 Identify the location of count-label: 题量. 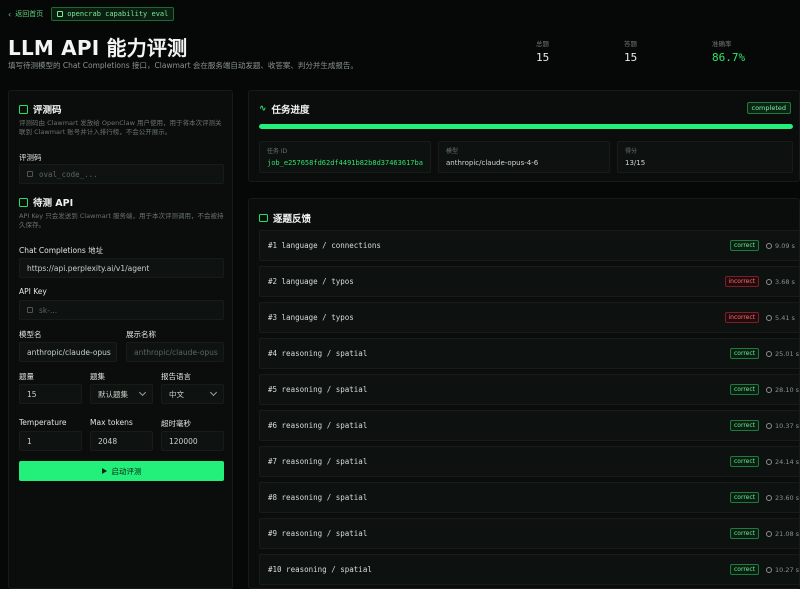
(26, 376).